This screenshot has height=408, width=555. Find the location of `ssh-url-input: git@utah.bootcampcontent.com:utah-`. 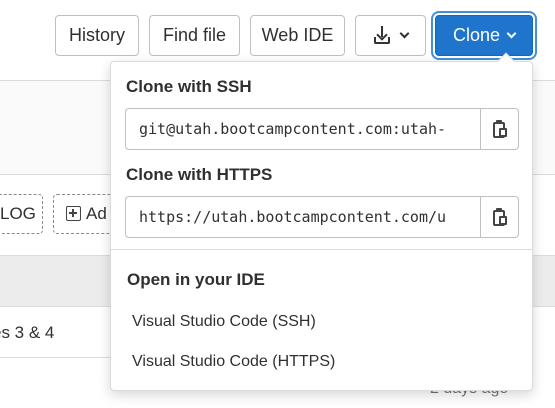

ssh-url-input: git@utah.bootcampcontent.com:utah- is located at coordinates (302, 129).